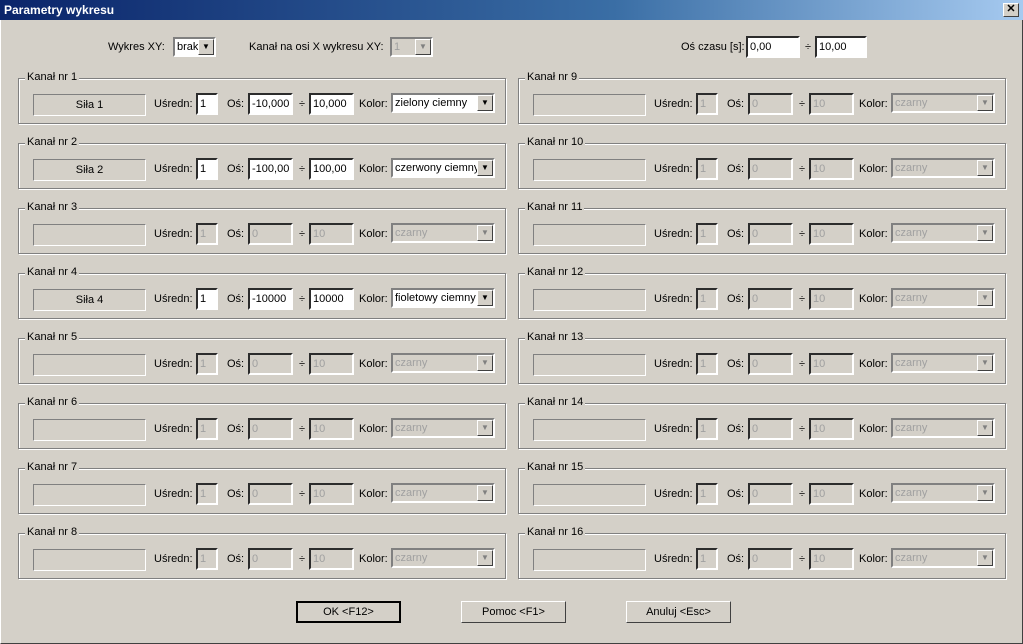  Describe the element at coordinates (443, 103) in the screenshot. I see `color-select: zielony ciemny ▼` at that location.